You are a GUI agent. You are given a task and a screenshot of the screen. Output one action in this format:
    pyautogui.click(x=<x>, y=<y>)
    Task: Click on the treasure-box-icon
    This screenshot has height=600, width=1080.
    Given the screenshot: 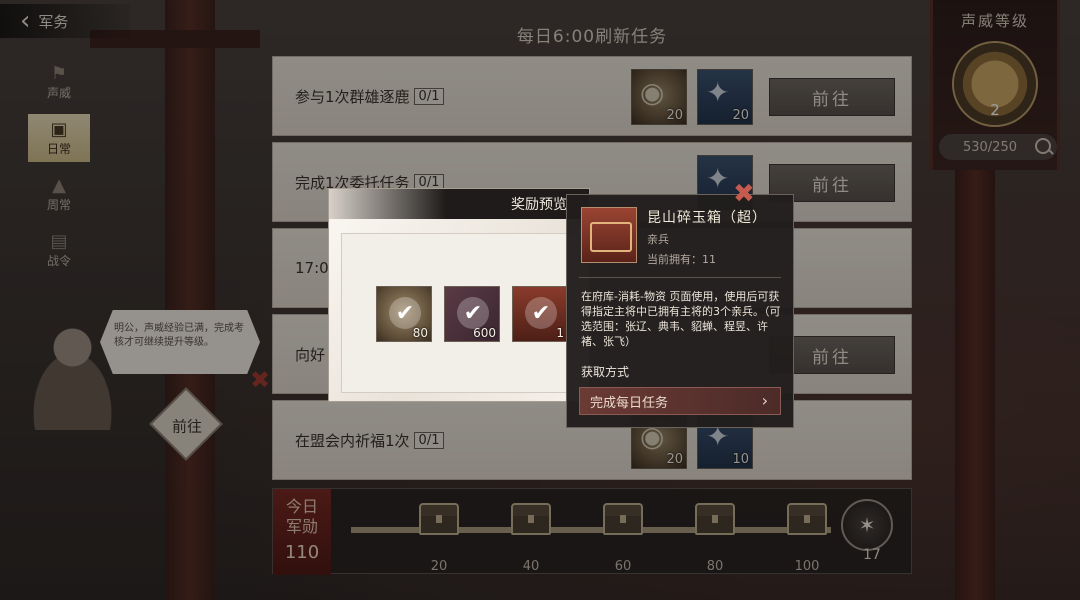 What is the action you would take?
    pyautogui.click(x=609, y=235)
    